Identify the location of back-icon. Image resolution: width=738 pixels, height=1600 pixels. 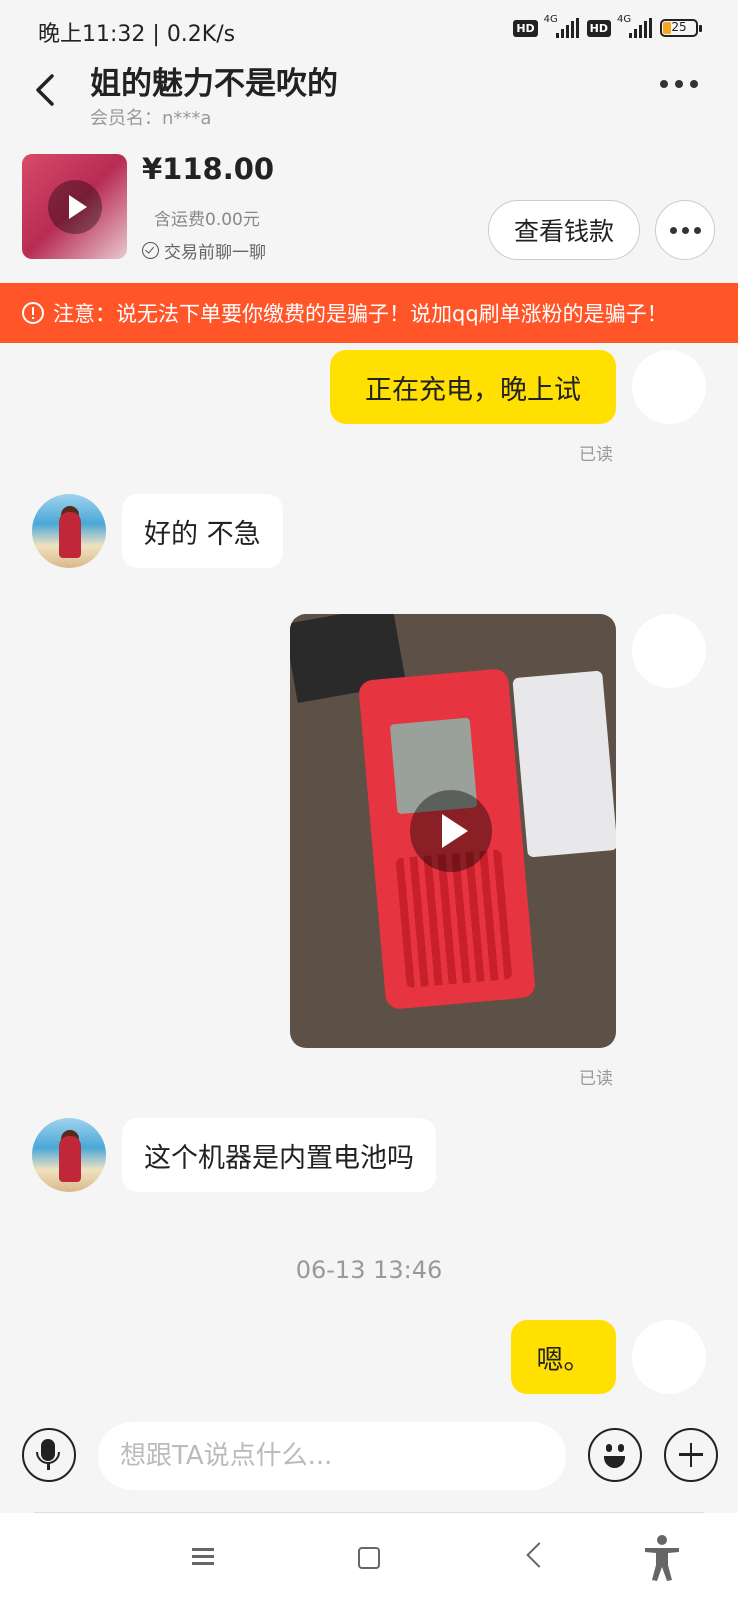
(46, 90).